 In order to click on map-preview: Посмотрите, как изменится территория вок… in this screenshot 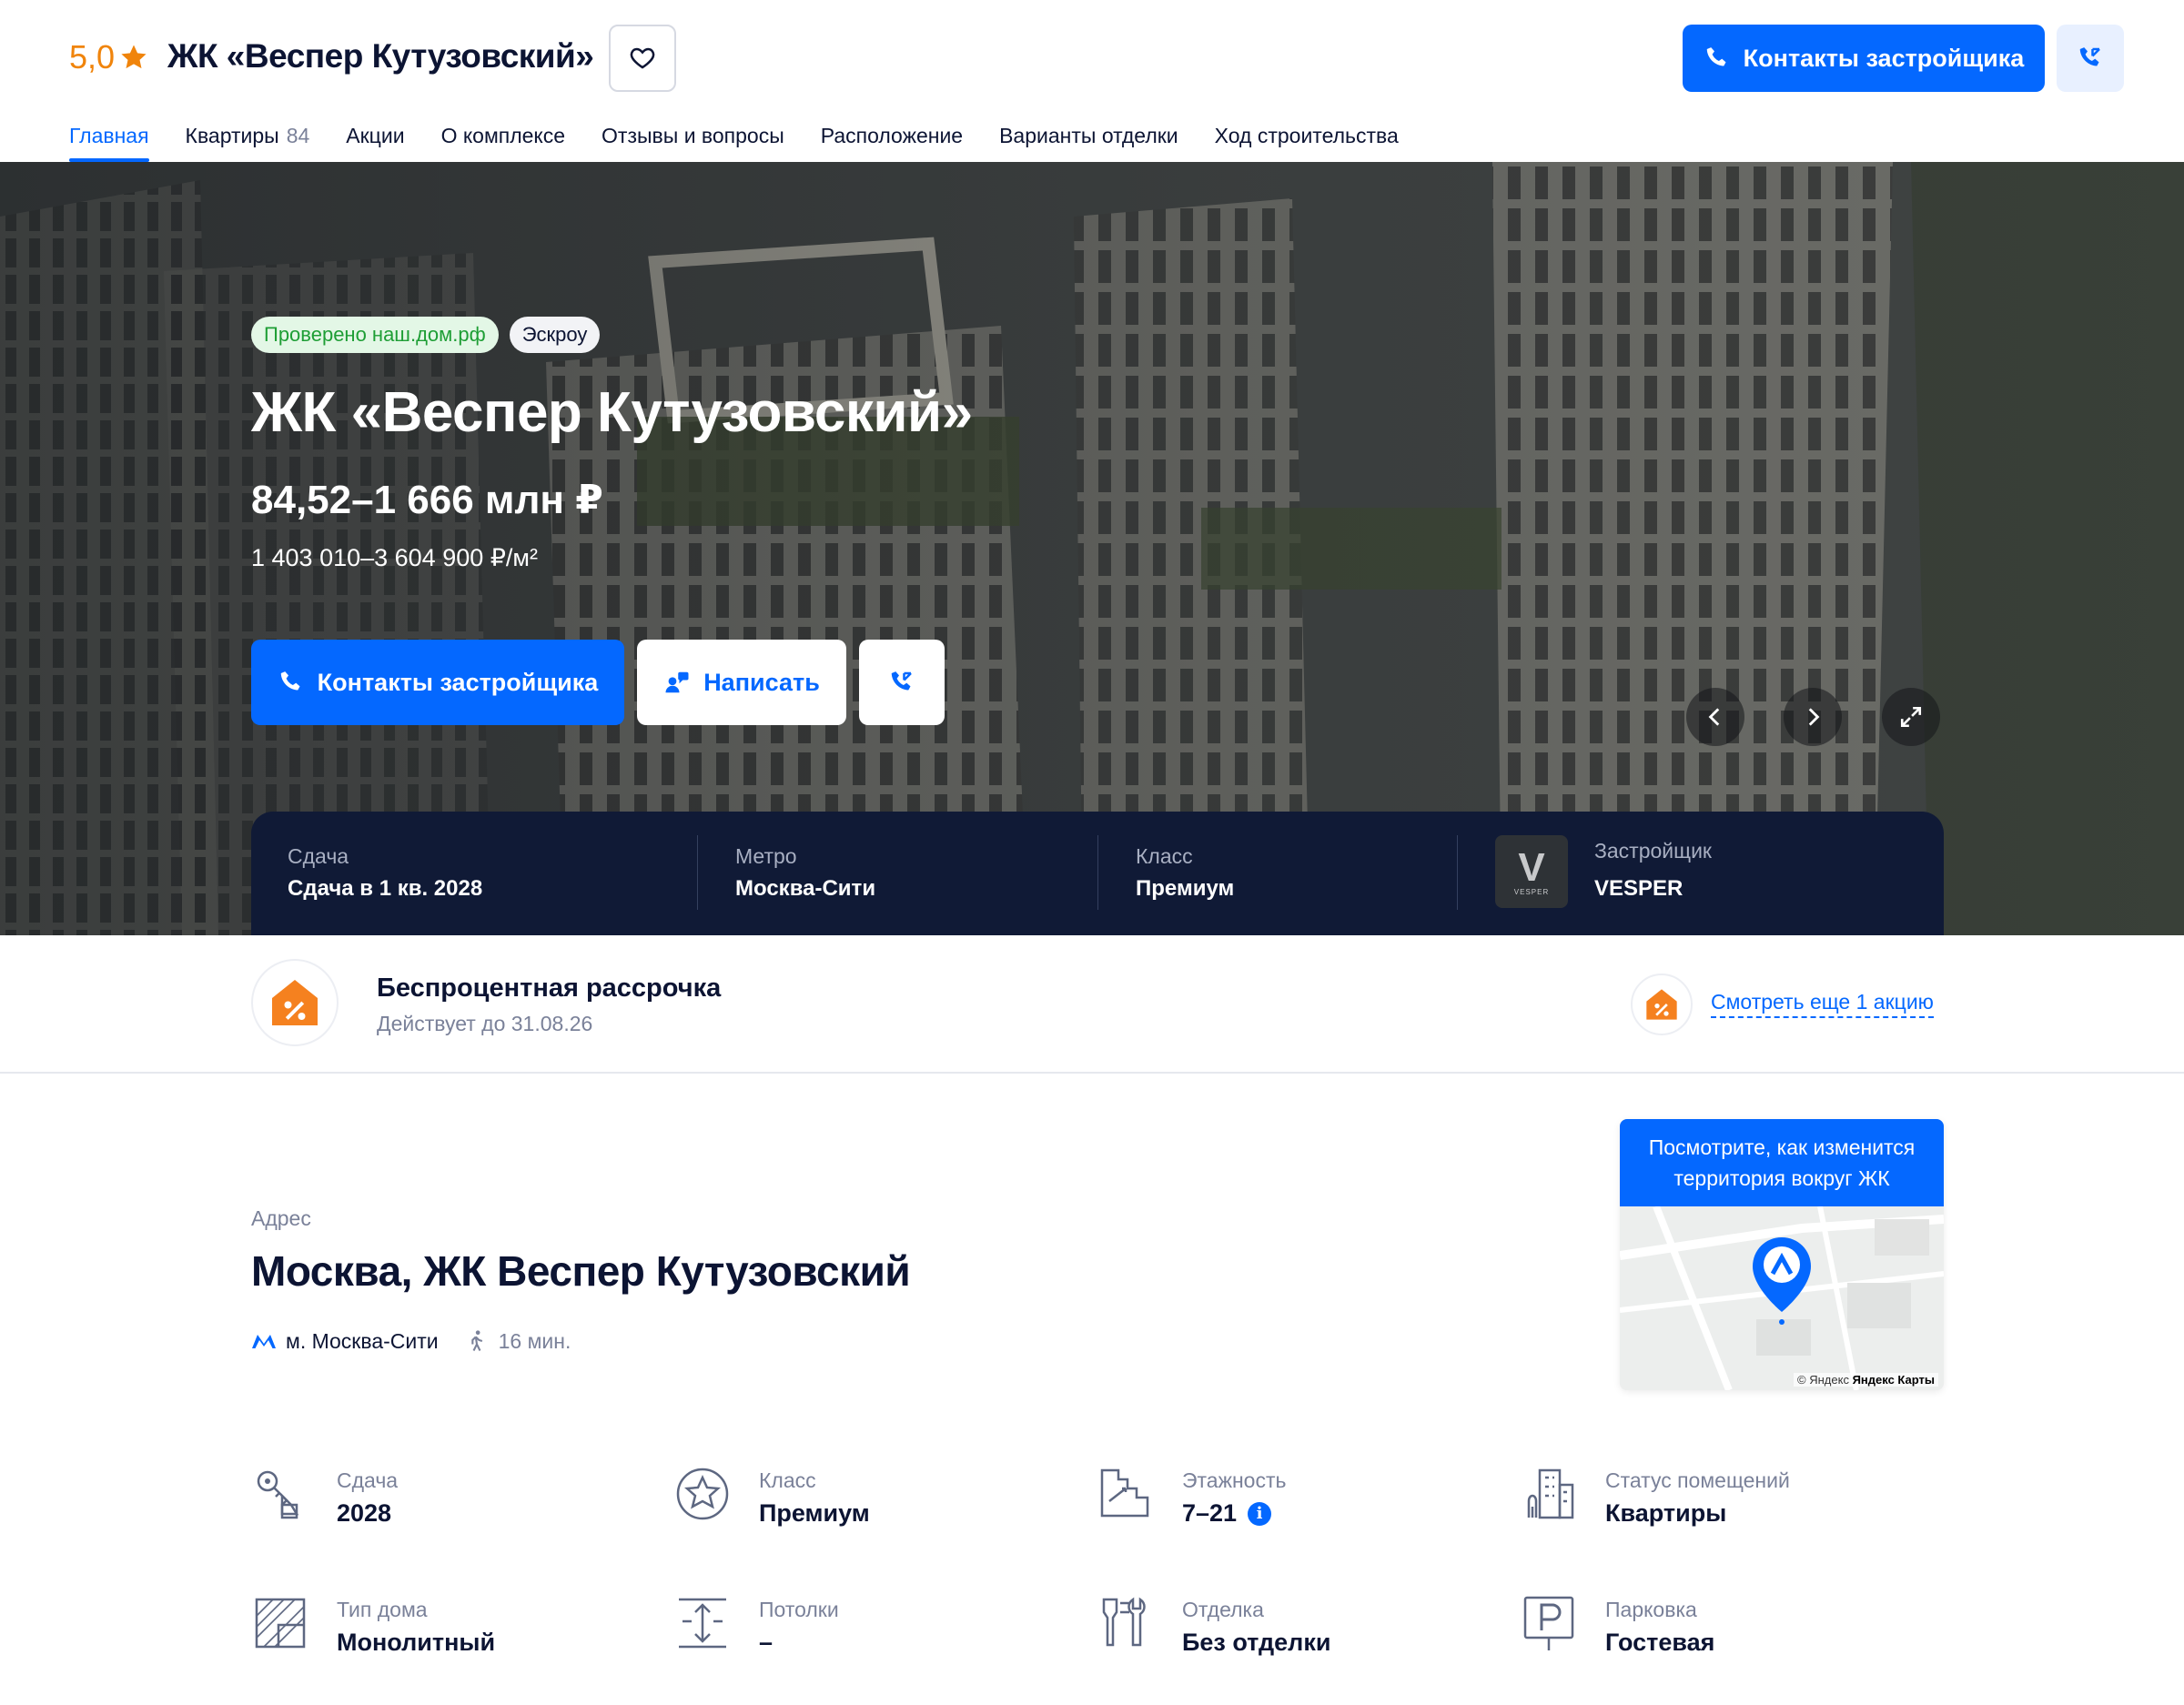, I will do `click(1782, 1254)`.